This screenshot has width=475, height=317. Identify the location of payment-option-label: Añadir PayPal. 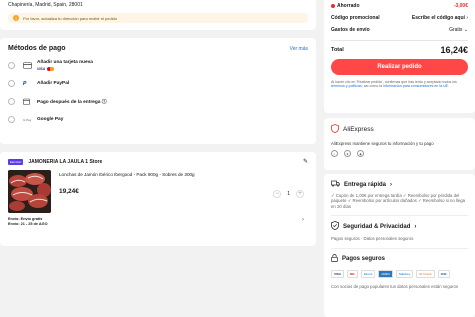
(53, 83).